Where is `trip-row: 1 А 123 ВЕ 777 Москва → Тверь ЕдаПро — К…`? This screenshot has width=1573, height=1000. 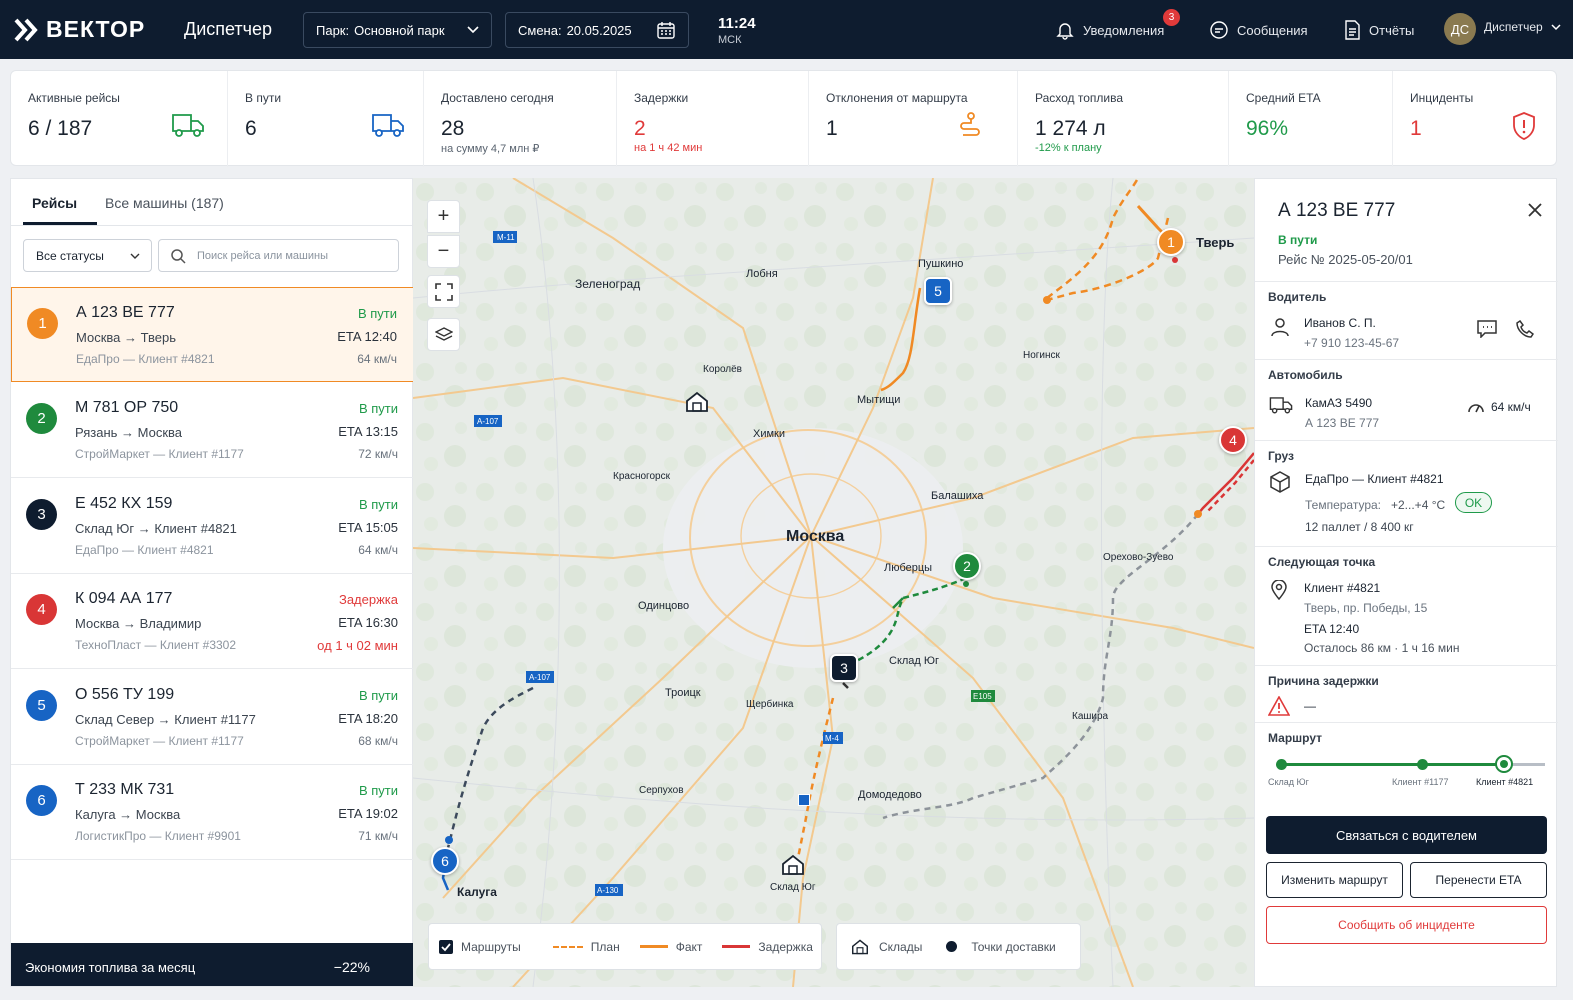
trip-row: 1 А 123 ВЕ 777 Москва → Тверь ЕдаПро — К… is located at coordinates (212, 334).